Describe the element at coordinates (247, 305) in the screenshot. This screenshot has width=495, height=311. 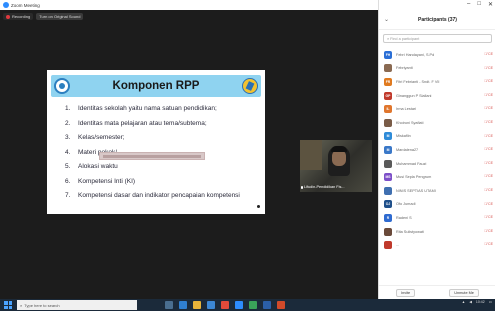
I see `taskbar: ⌕ Type here to search ▲ ◀ 10:42 ▭` at that location.